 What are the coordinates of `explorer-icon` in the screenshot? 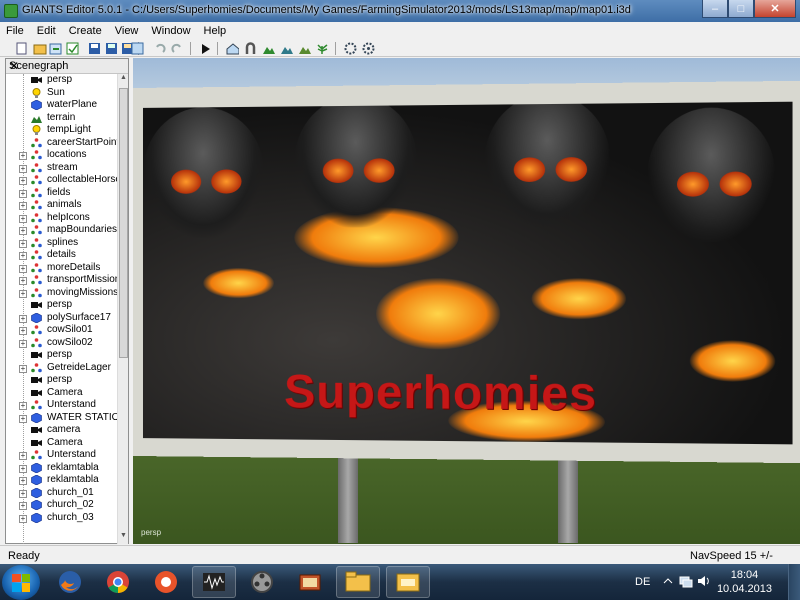 It's located at (358, 582).